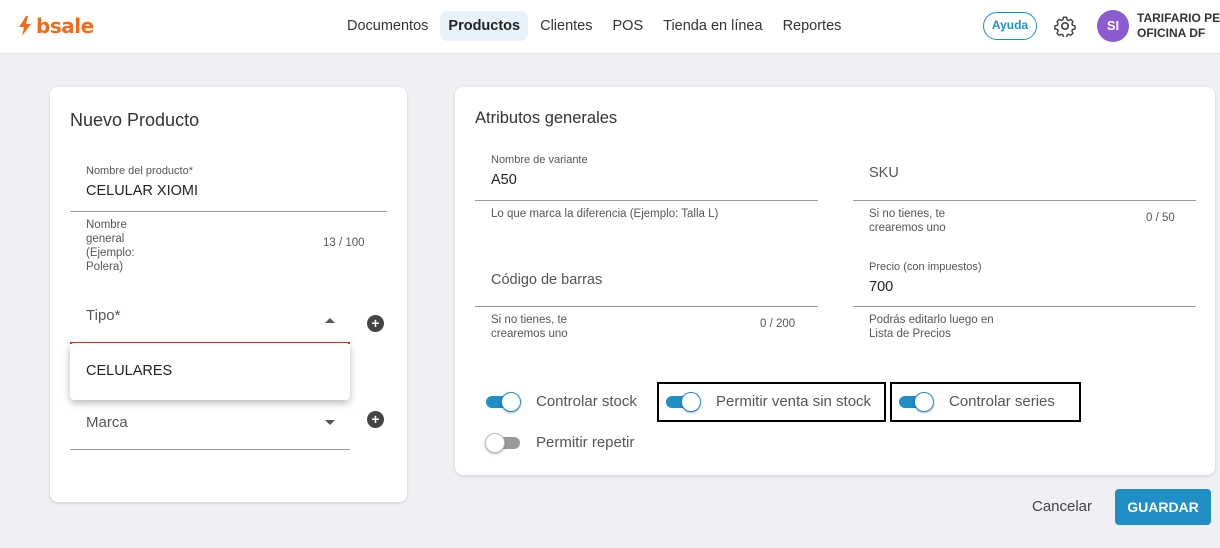 This screenshot has width=1220, height=548. I want to click on new-product-title: Nuevo Producto, so click(135, 120).